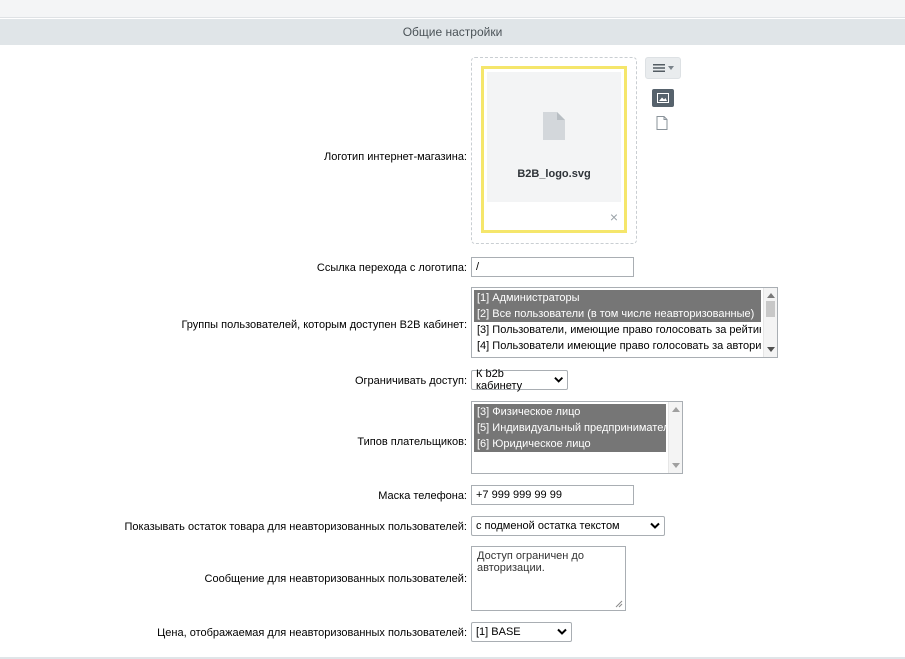 The image size is (905, 659). What do you see at coordinates (554, 126) in the screenshot?
I see `file-icon` at bounding box center [554, 126].